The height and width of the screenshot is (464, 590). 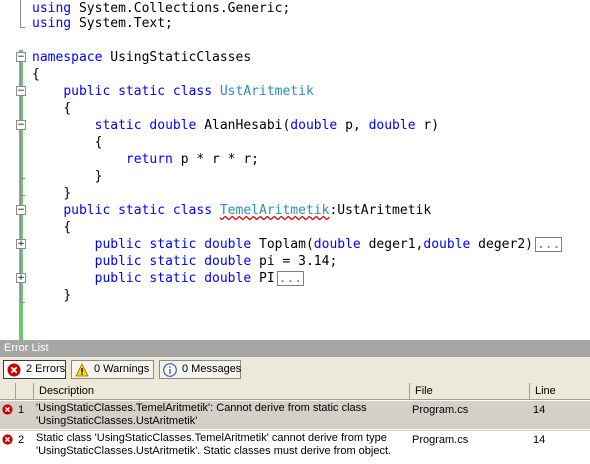 What do you see at coordinates (7, 170) in the screenshot?
I see `editor-gutter` at bounding box center [7, 170].